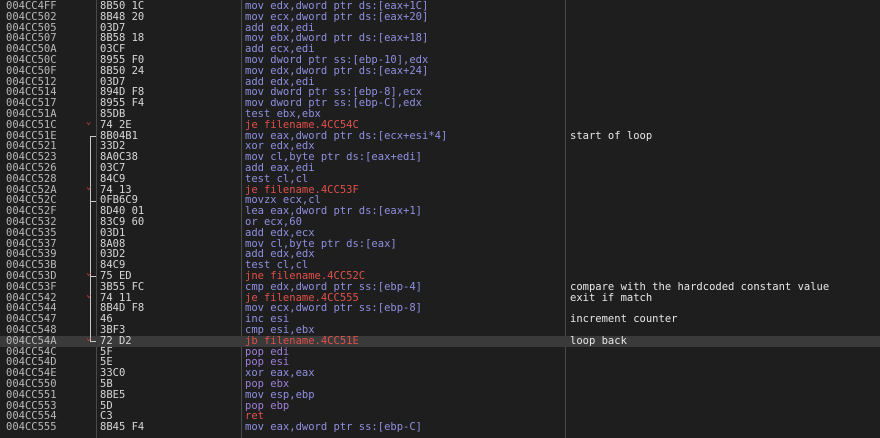 Image resolution: width=880 pixels, height=438 pixels. I want to click on instruction-row: 004CC532 83C9 60 or ecx,60, so click(440, 222).